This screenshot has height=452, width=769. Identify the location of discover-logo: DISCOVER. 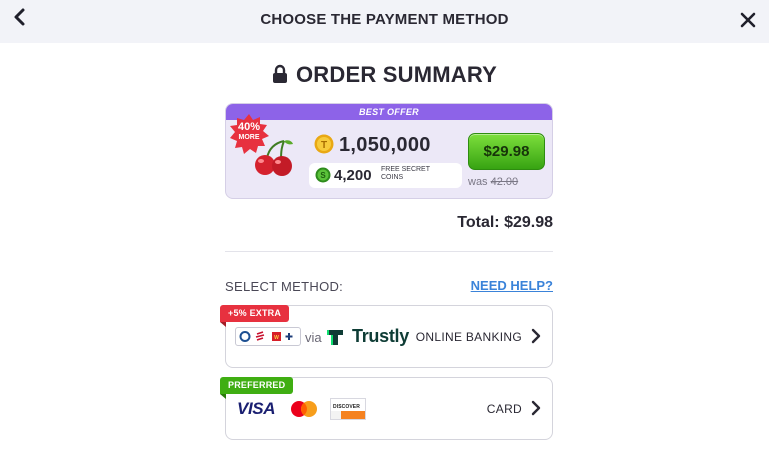
(348, 409).